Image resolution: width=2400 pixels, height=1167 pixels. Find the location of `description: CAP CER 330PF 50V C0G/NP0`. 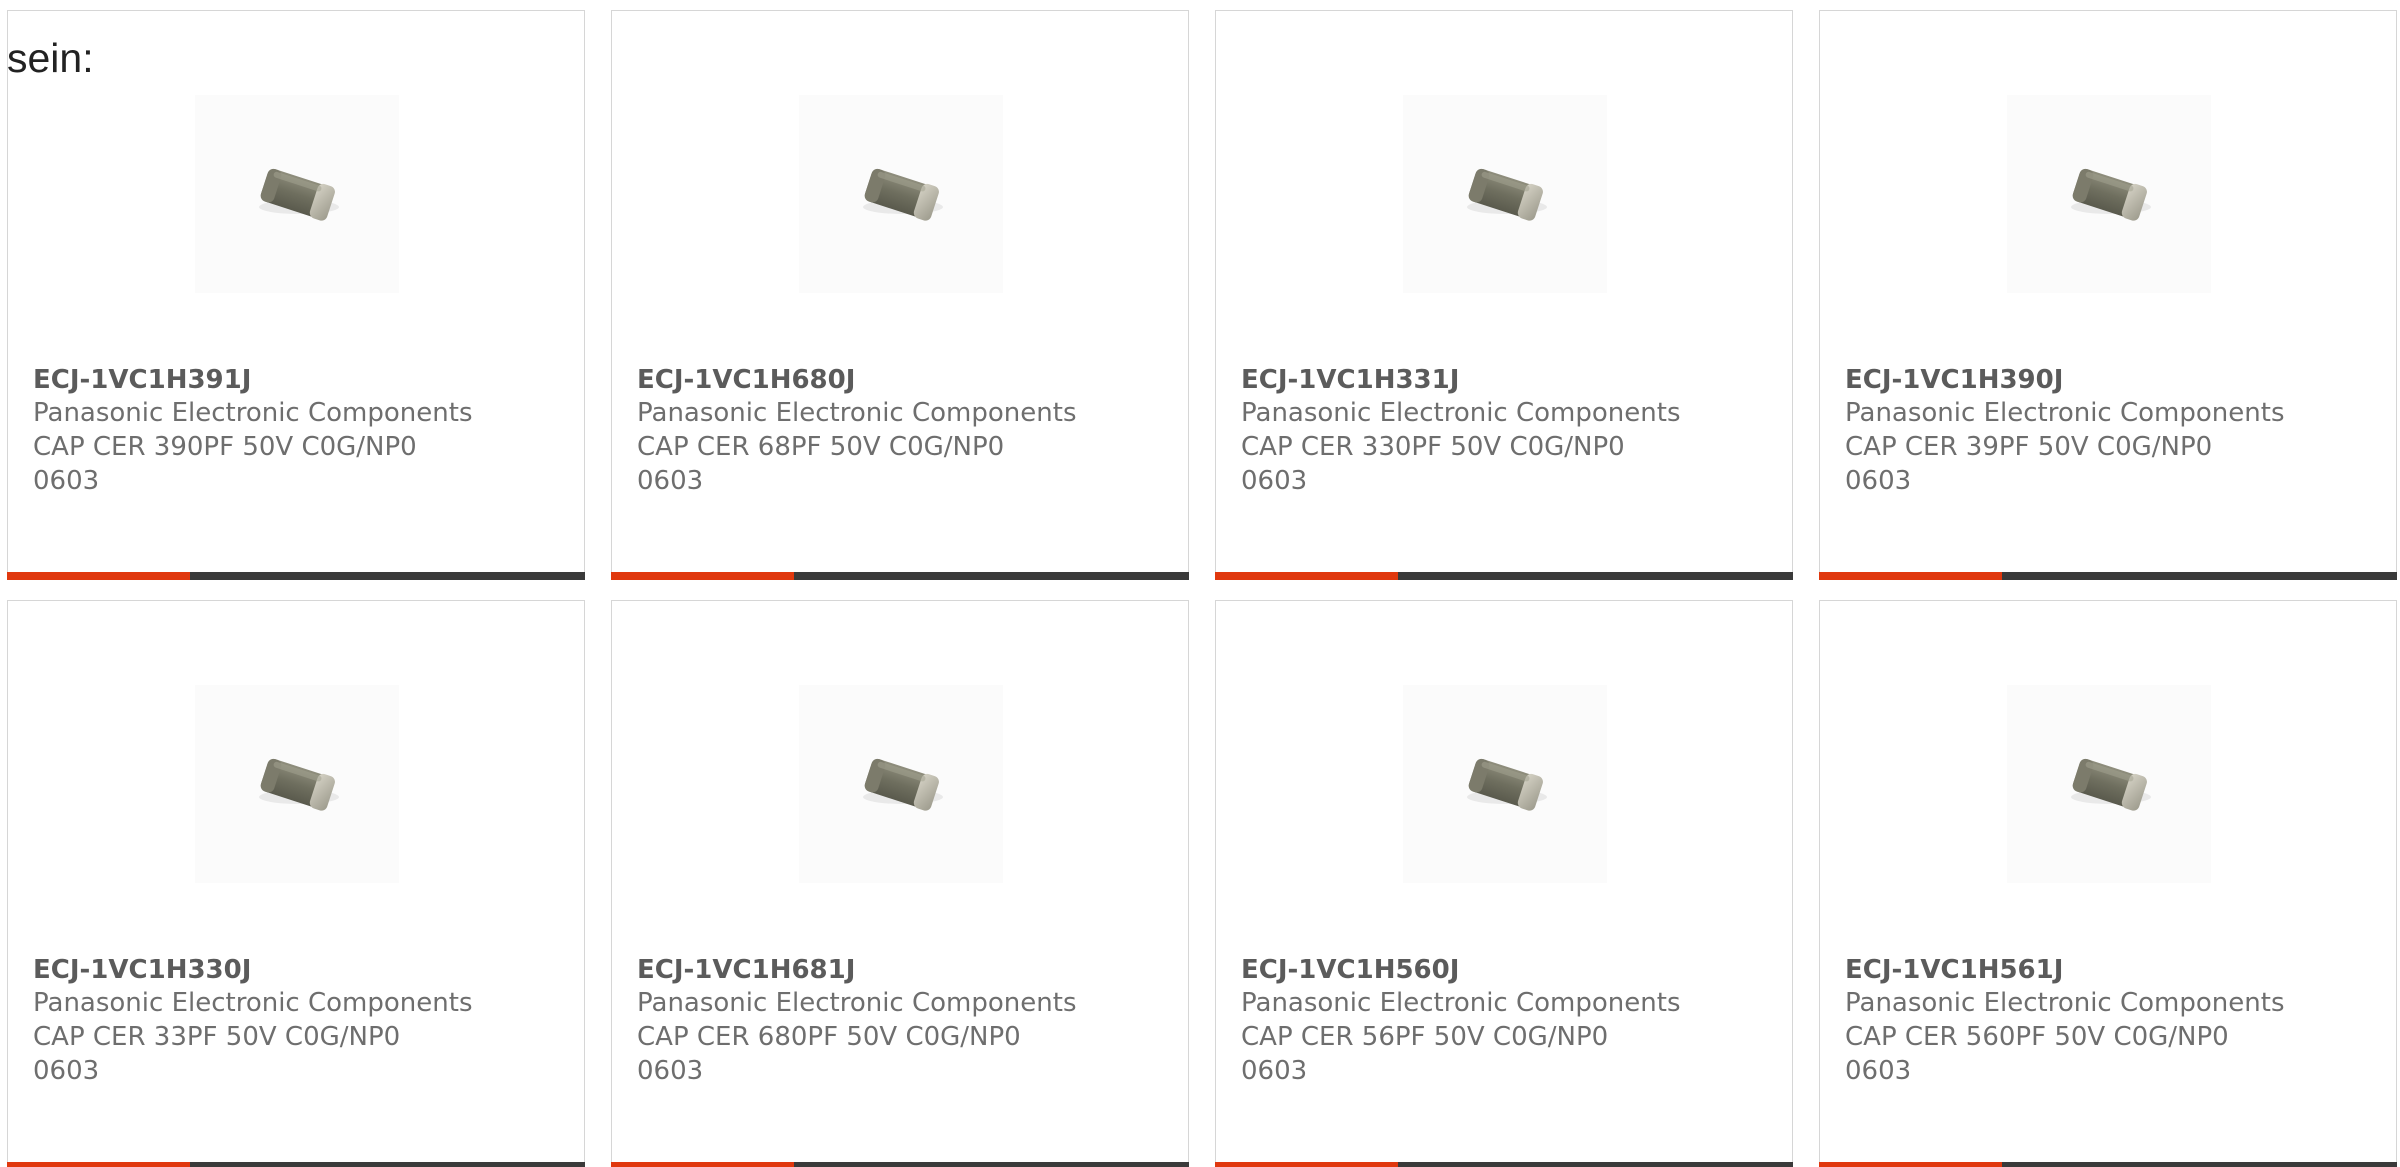

description: CAP CER 330PF 50V C0G/NP0 is located at coordinates (1433, 447).